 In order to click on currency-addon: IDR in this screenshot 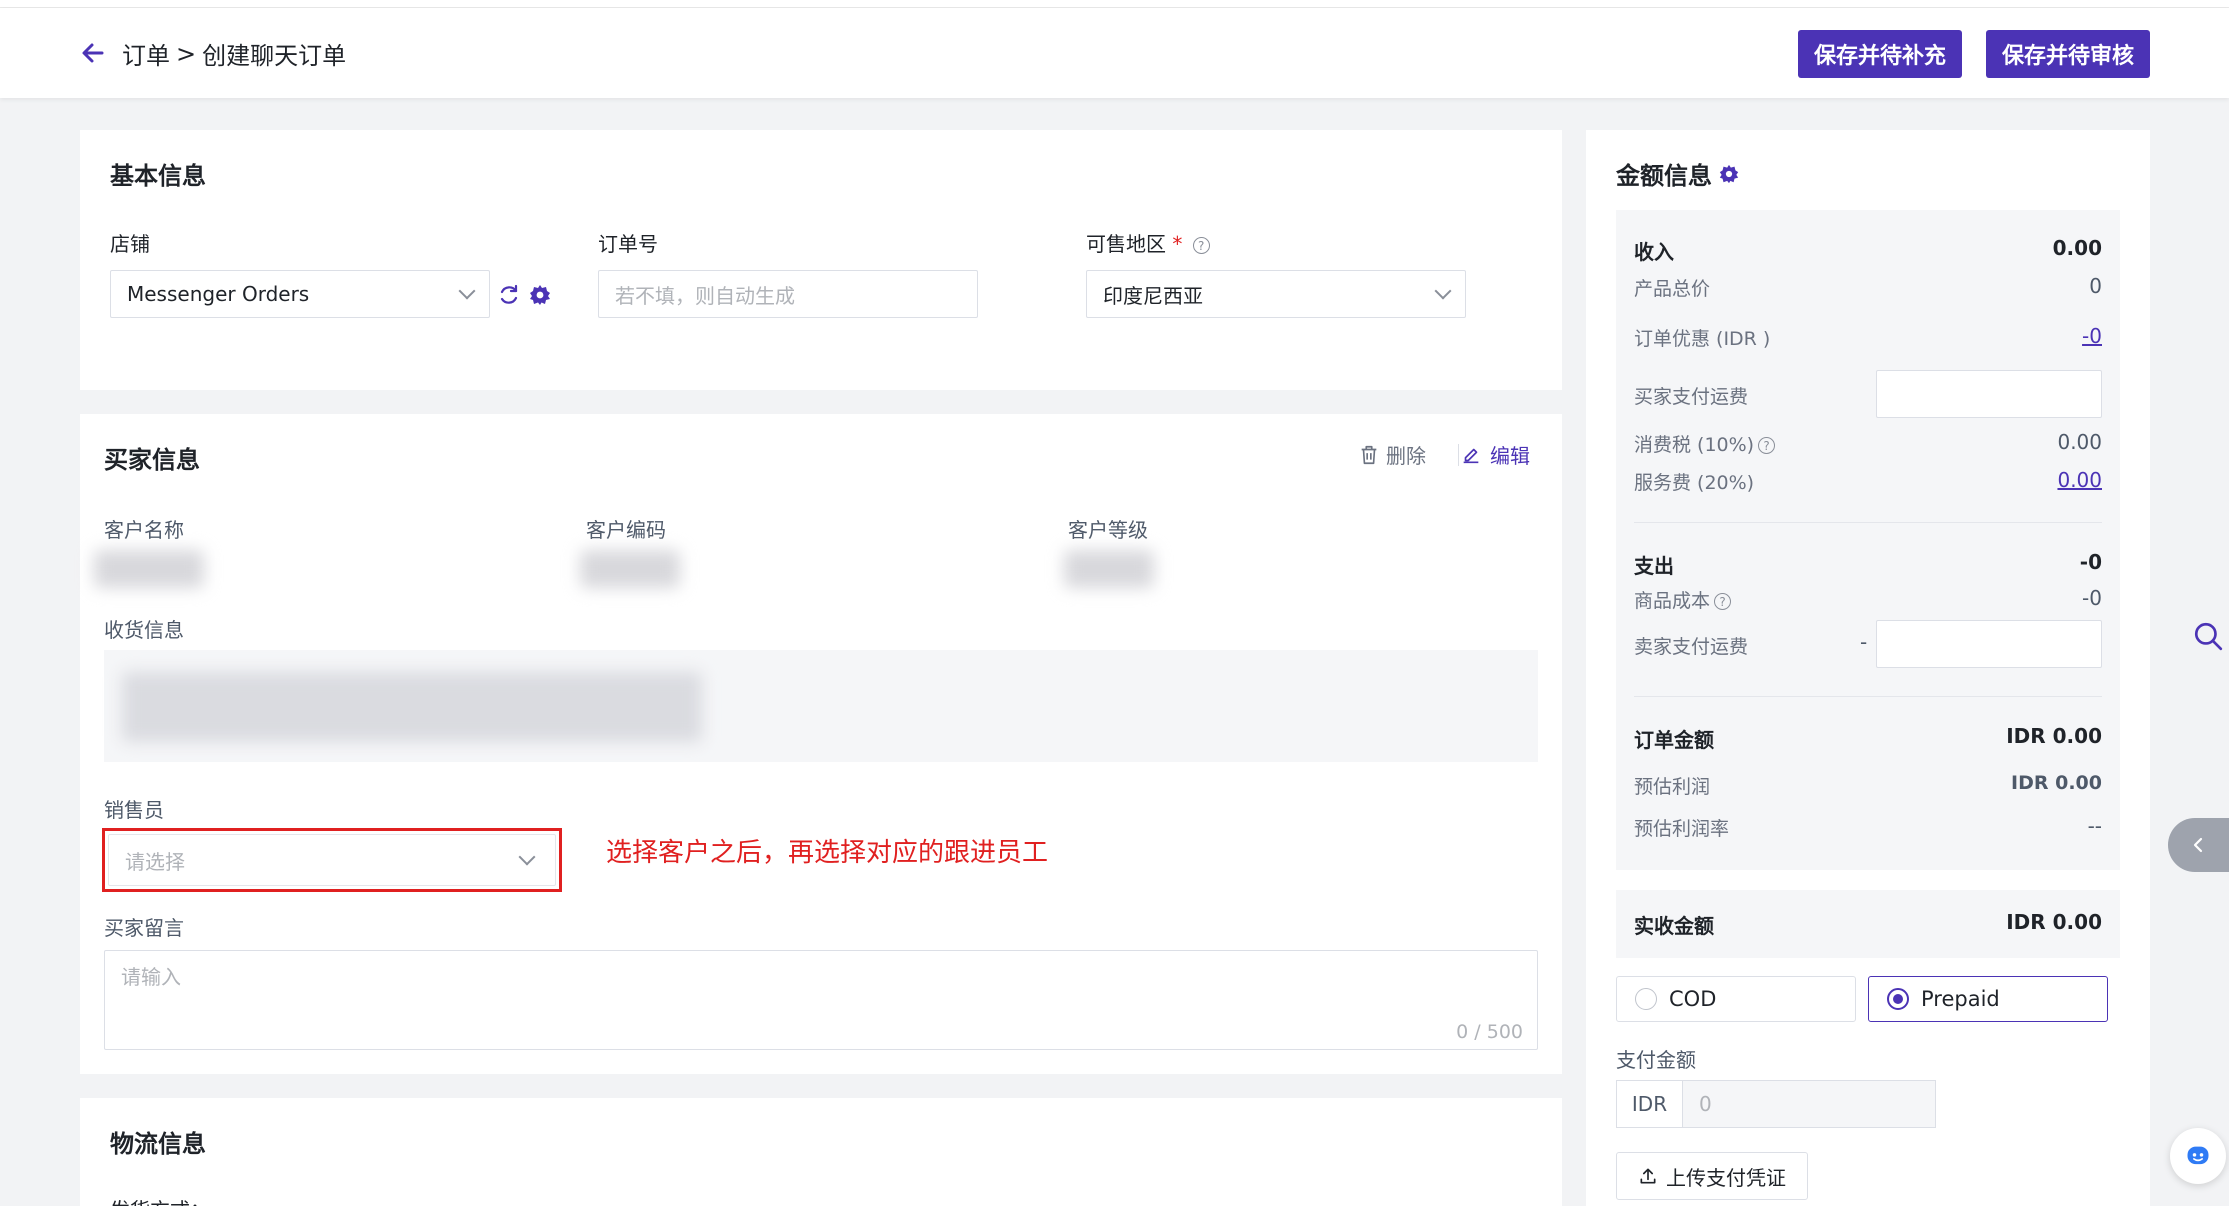, I will do `click(1650, 1104)`.